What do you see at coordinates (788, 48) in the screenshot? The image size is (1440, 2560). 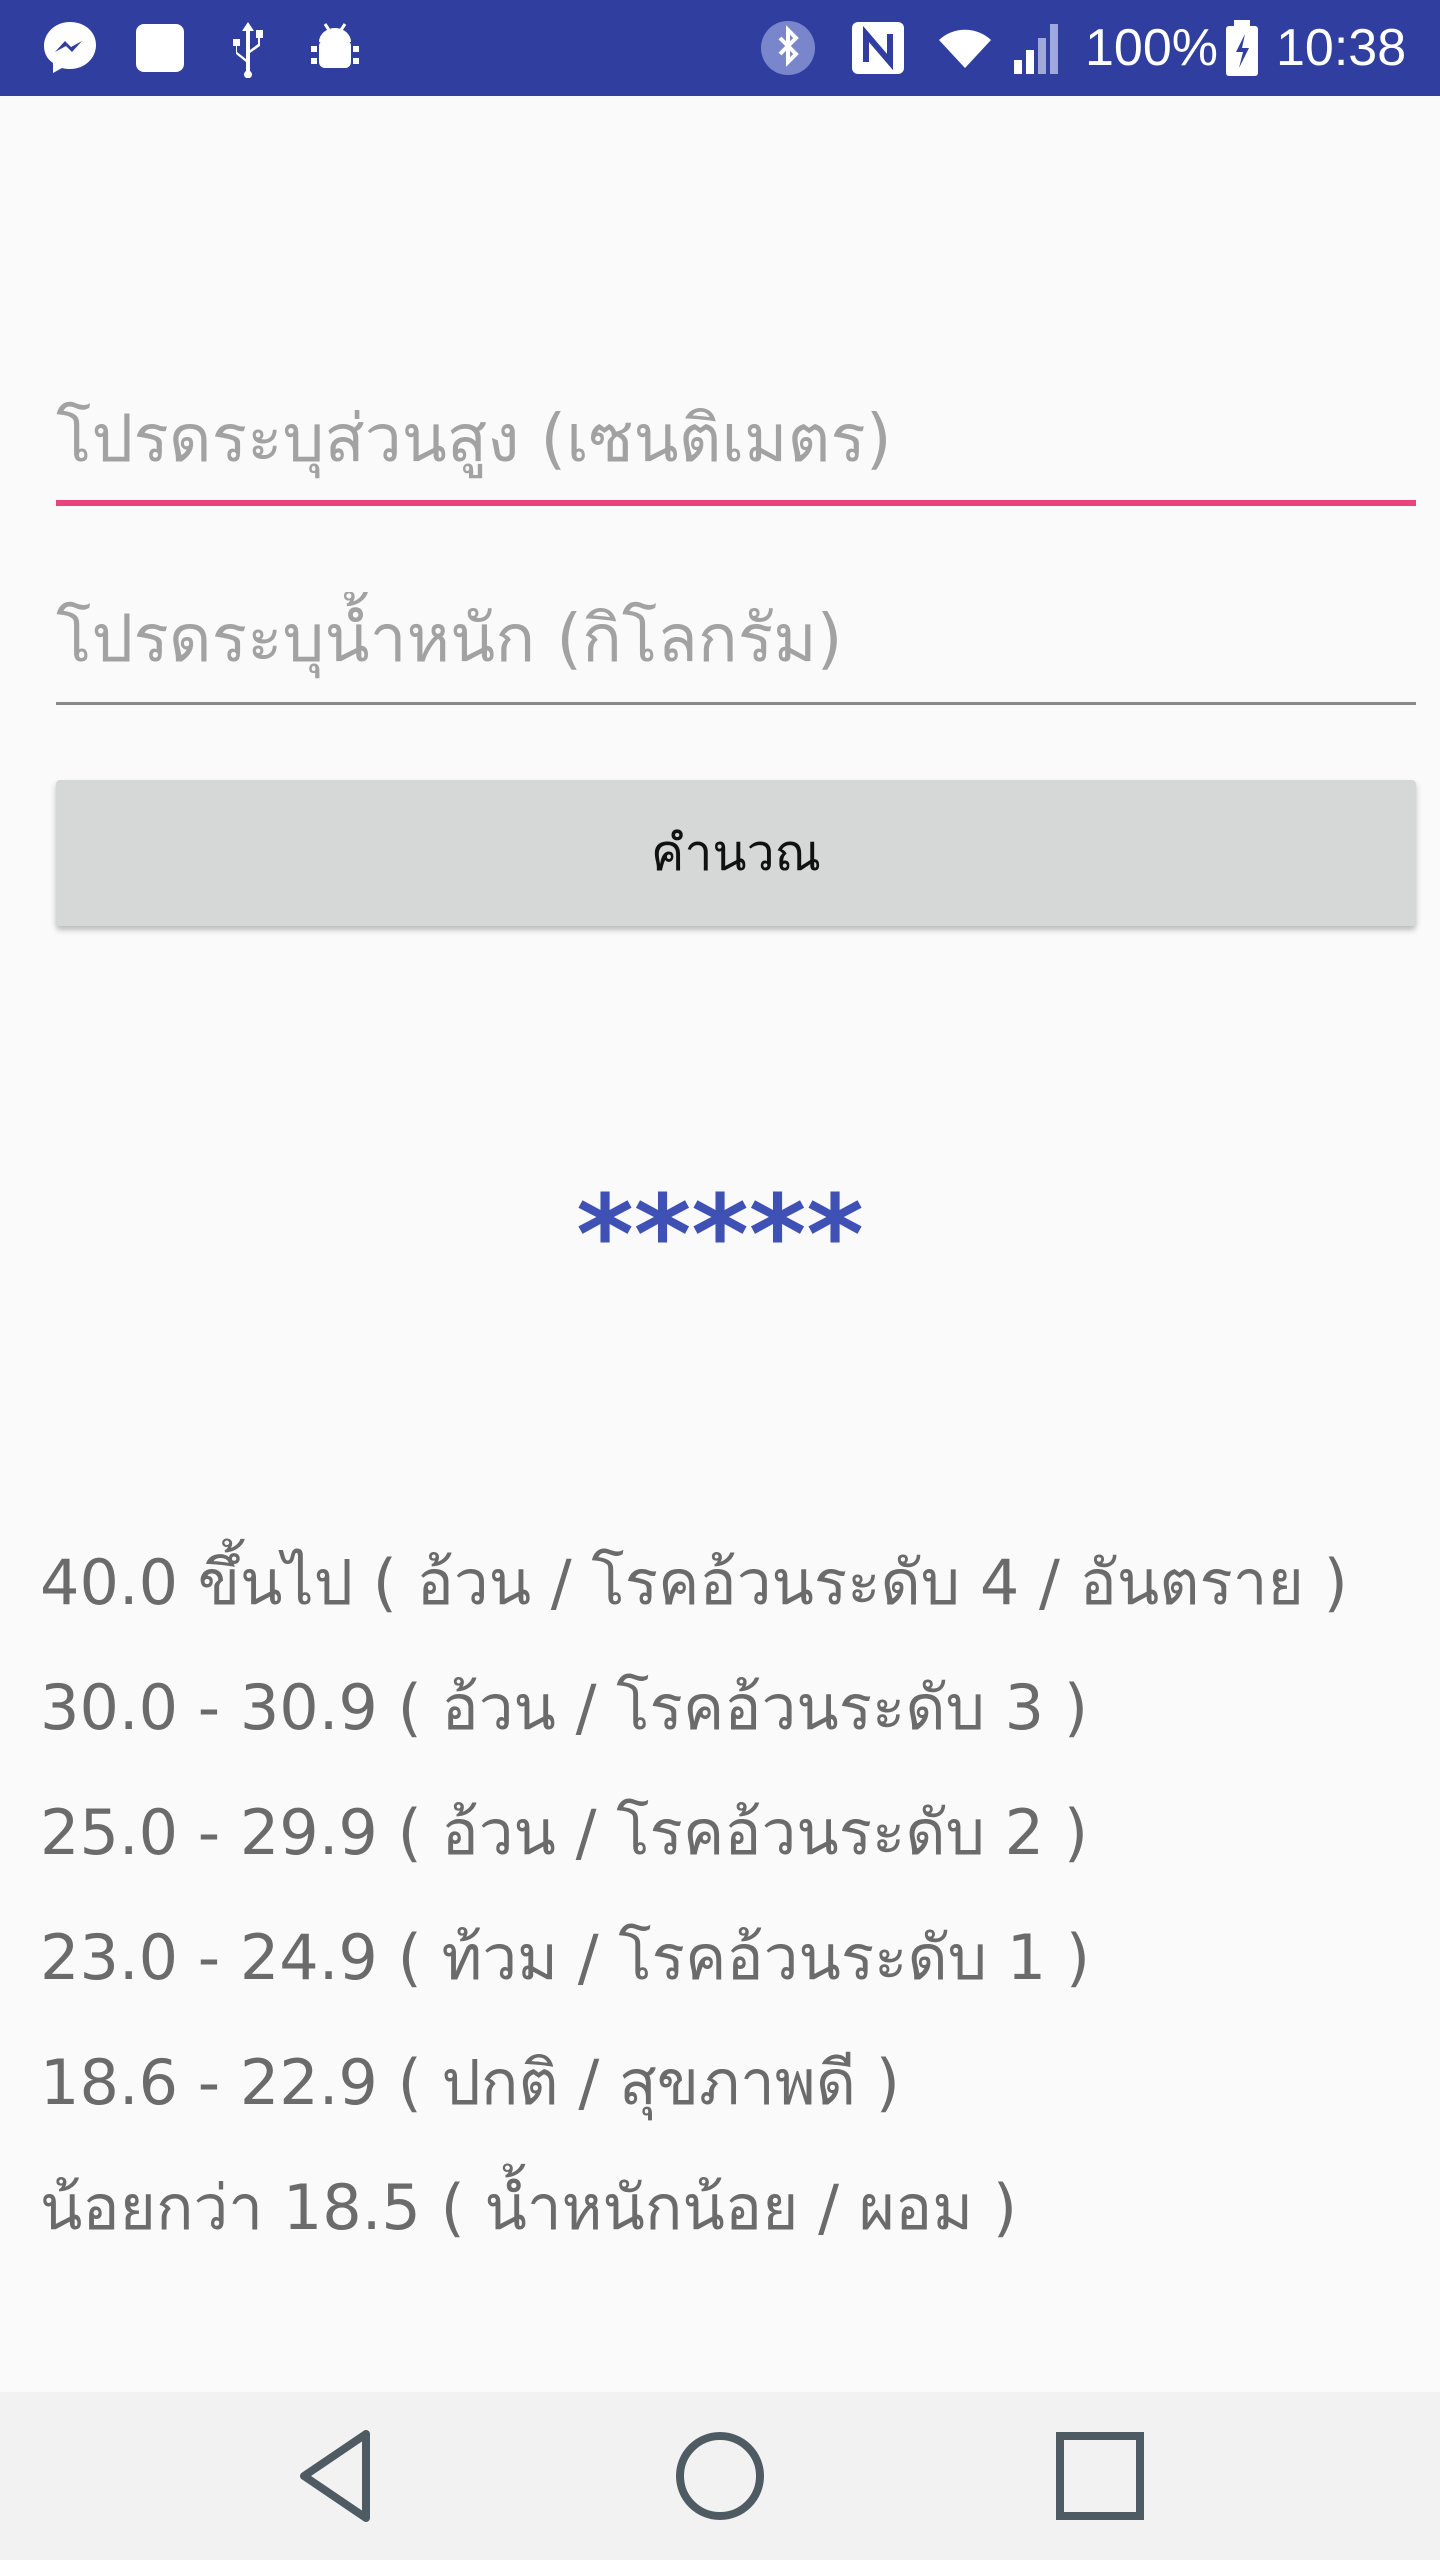 I see `bluetooth-icon` at bounding box center [788, 48].